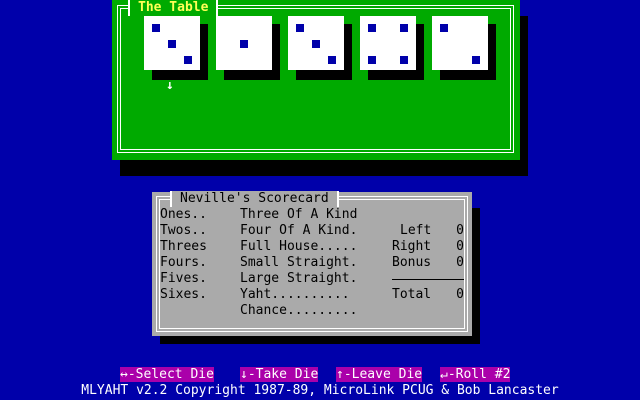  Describe the element at coordinates (428, 279) in the screenshot. I see `total-divider` at that location.